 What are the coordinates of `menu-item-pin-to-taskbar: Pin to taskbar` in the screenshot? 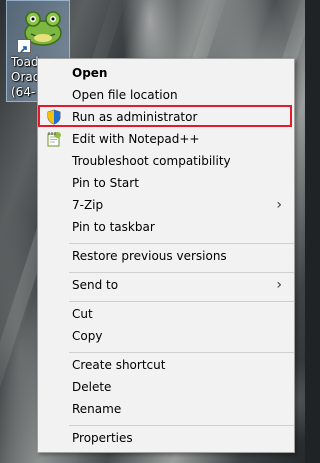 It's located at (166, 227).